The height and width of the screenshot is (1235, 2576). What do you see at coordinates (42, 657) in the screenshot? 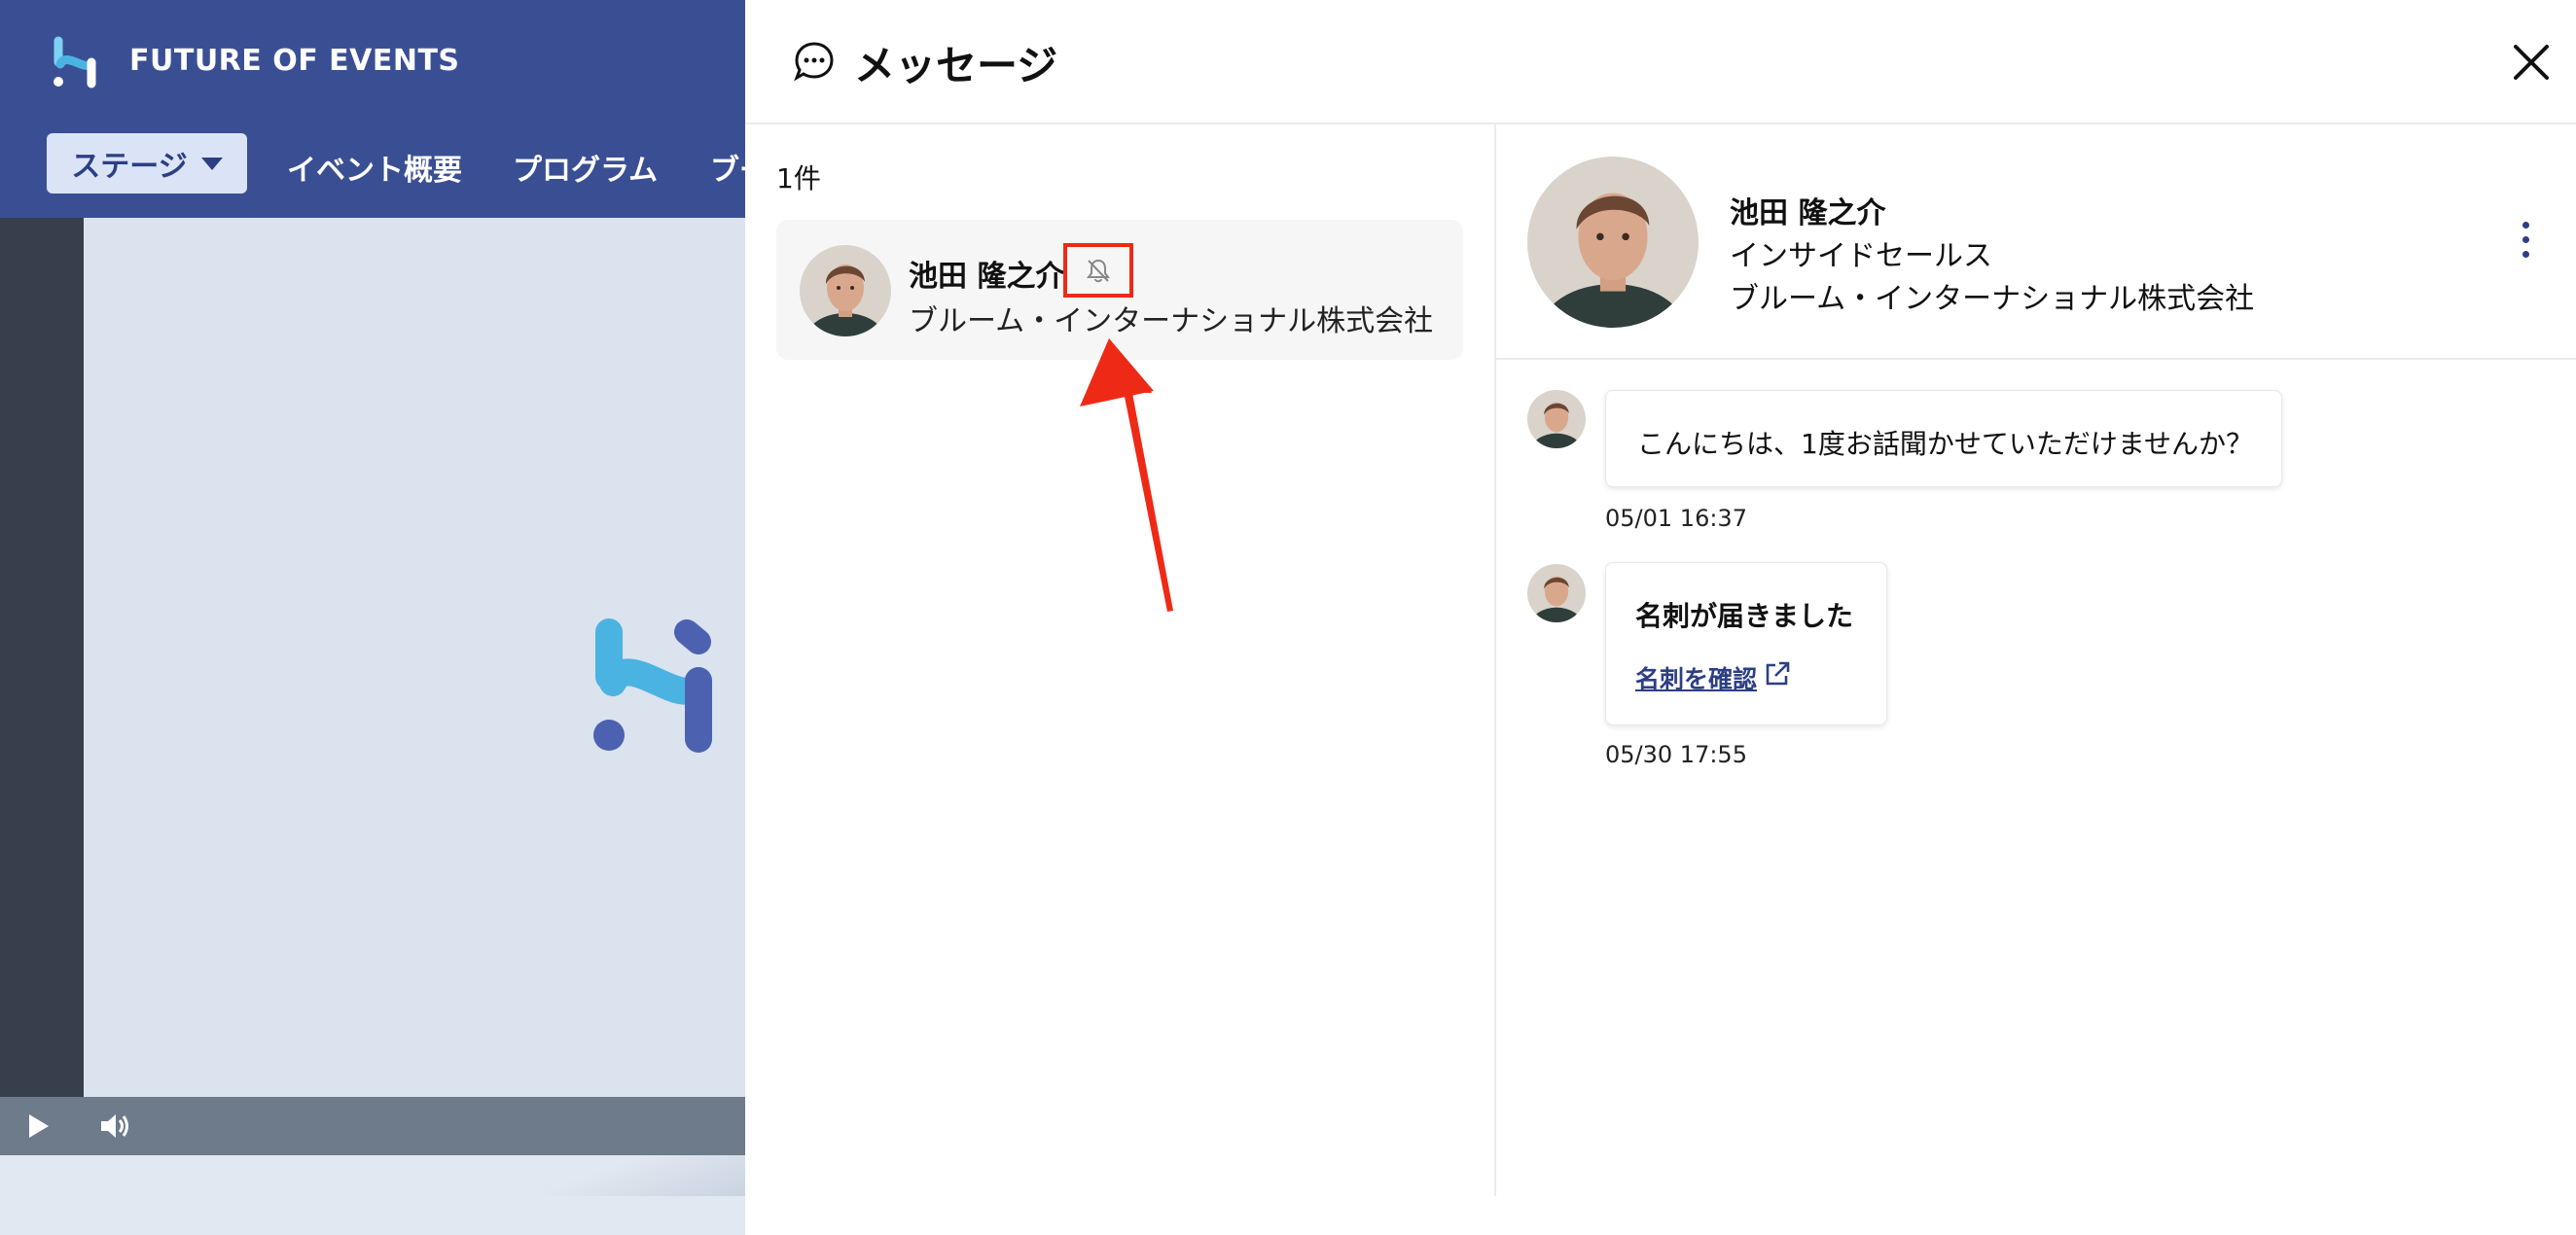
I see `video-side-strip` at bounding box center [42, 657].